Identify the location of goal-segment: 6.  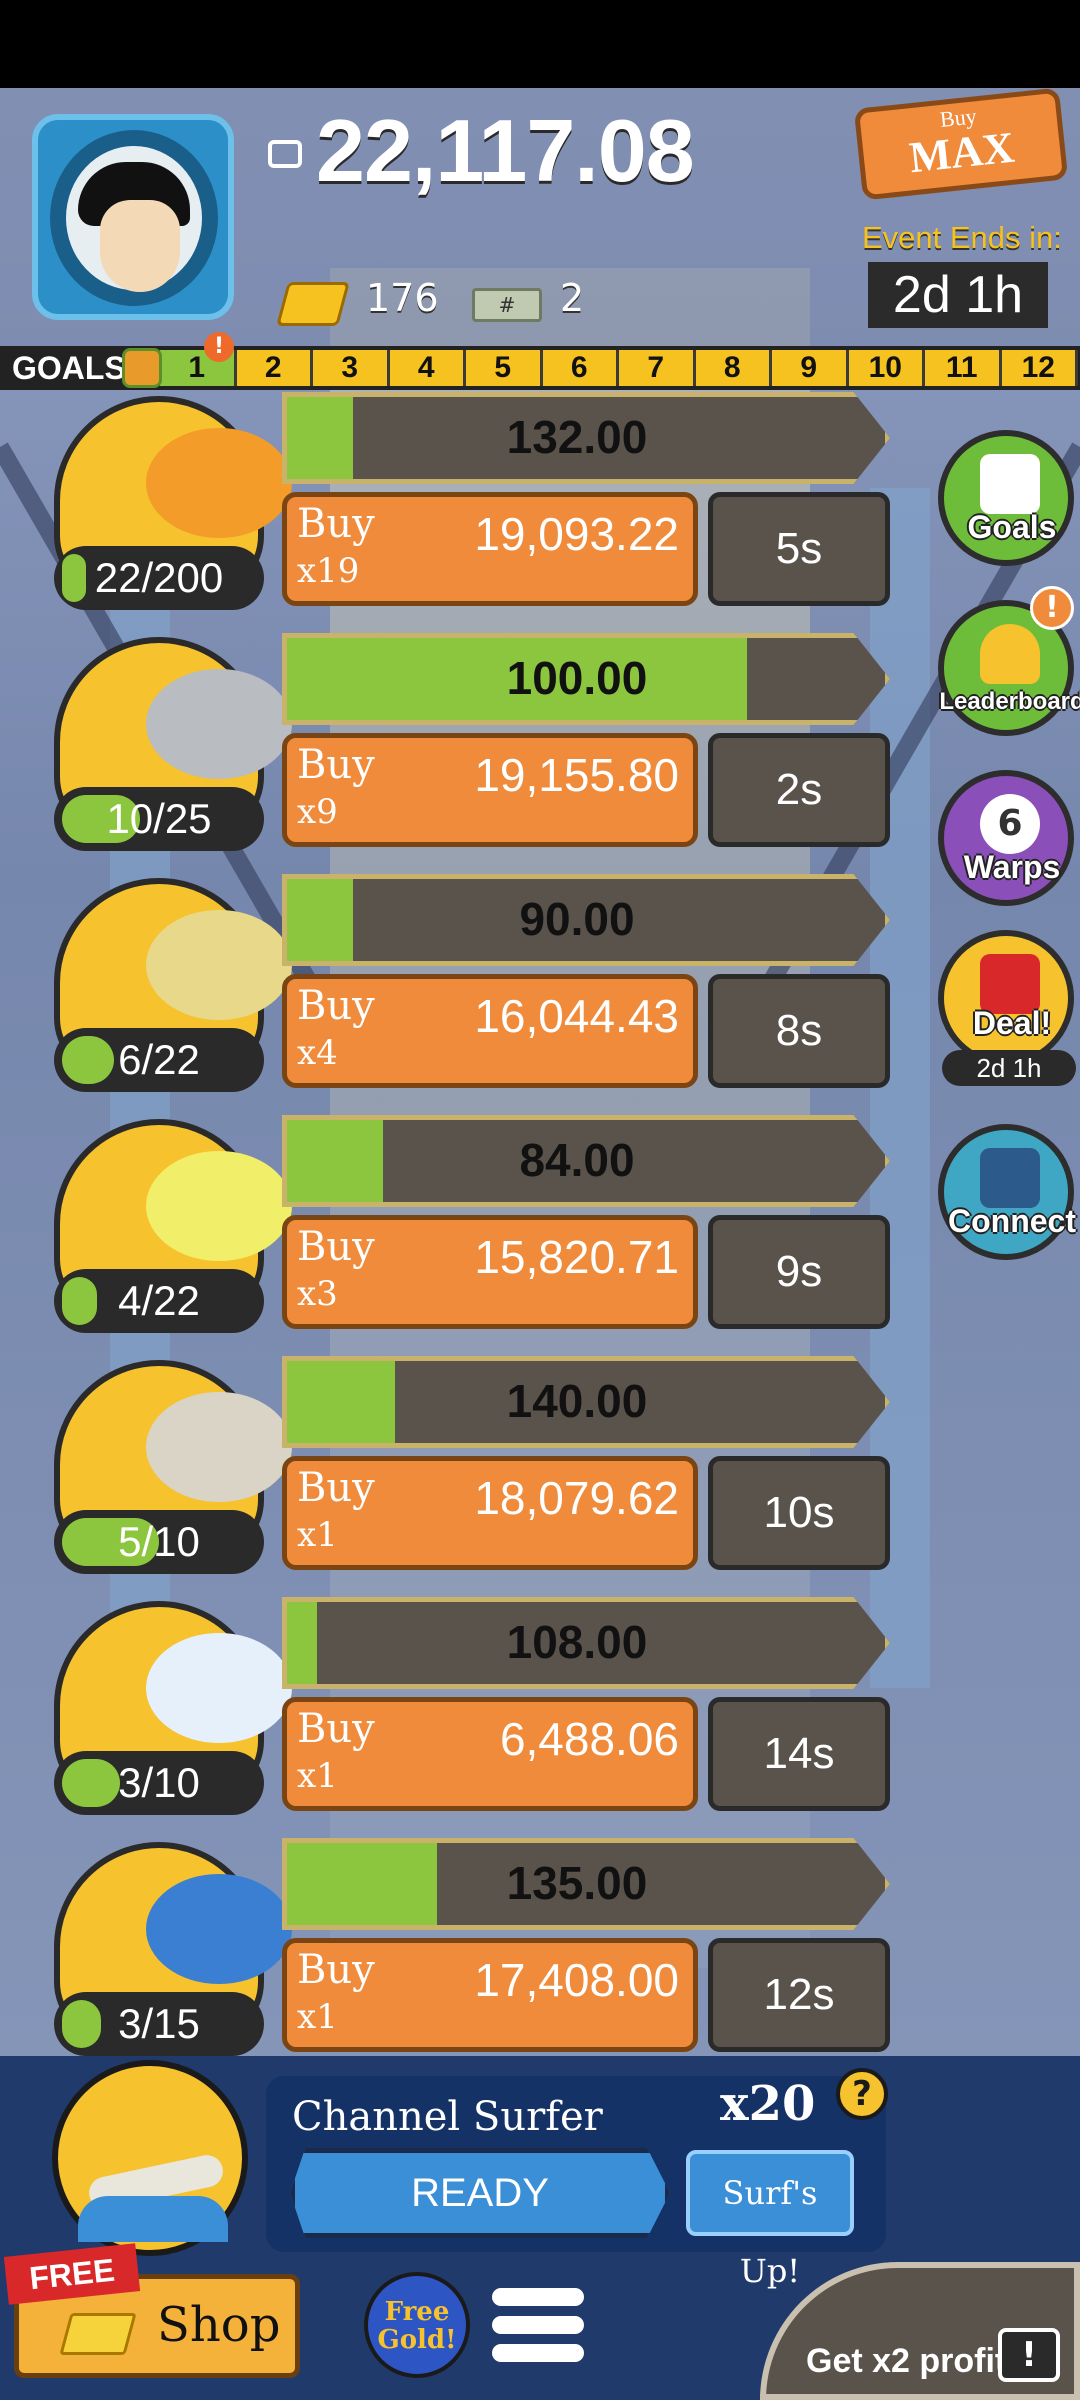
(581, 368).